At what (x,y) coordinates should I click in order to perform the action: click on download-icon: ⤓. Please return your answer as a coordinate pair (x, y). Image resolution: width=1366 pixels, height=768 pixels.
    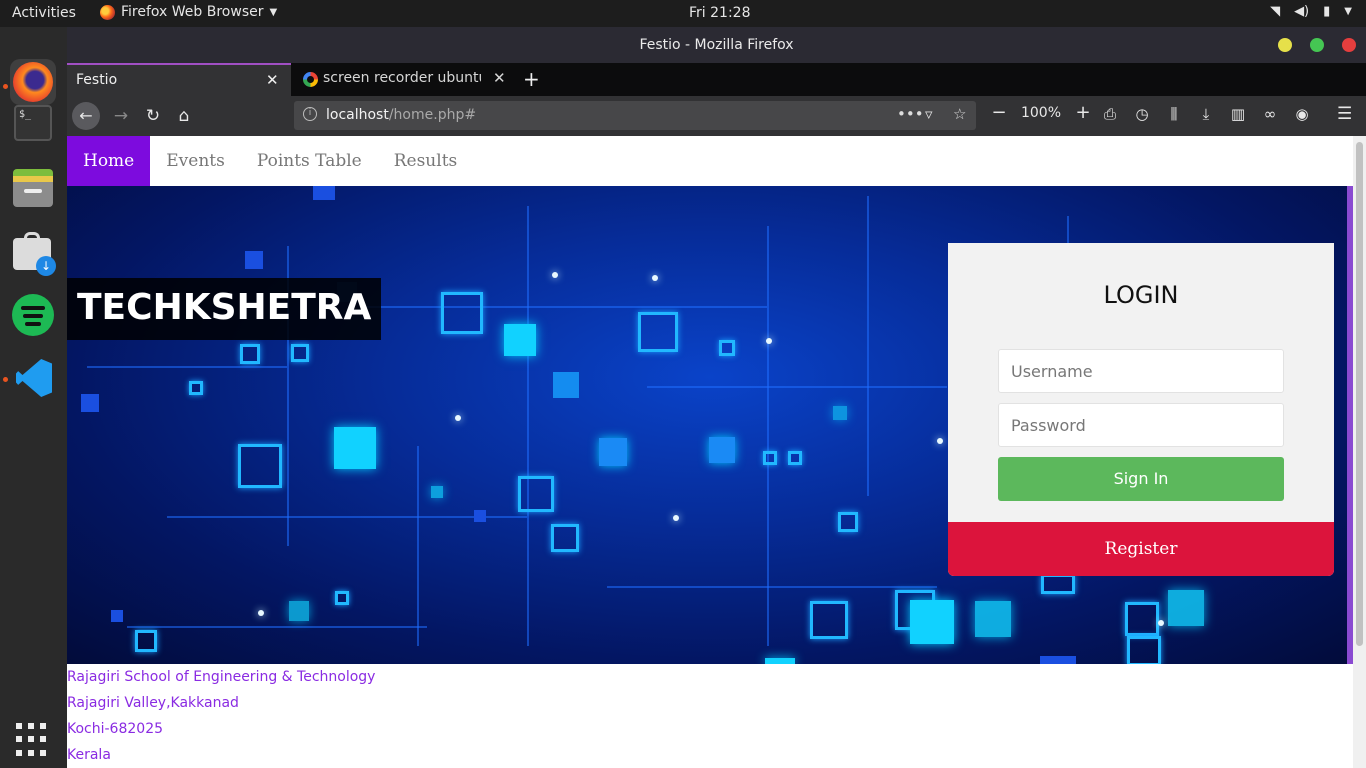
    Looking at the image, I should click on (1206, 114).